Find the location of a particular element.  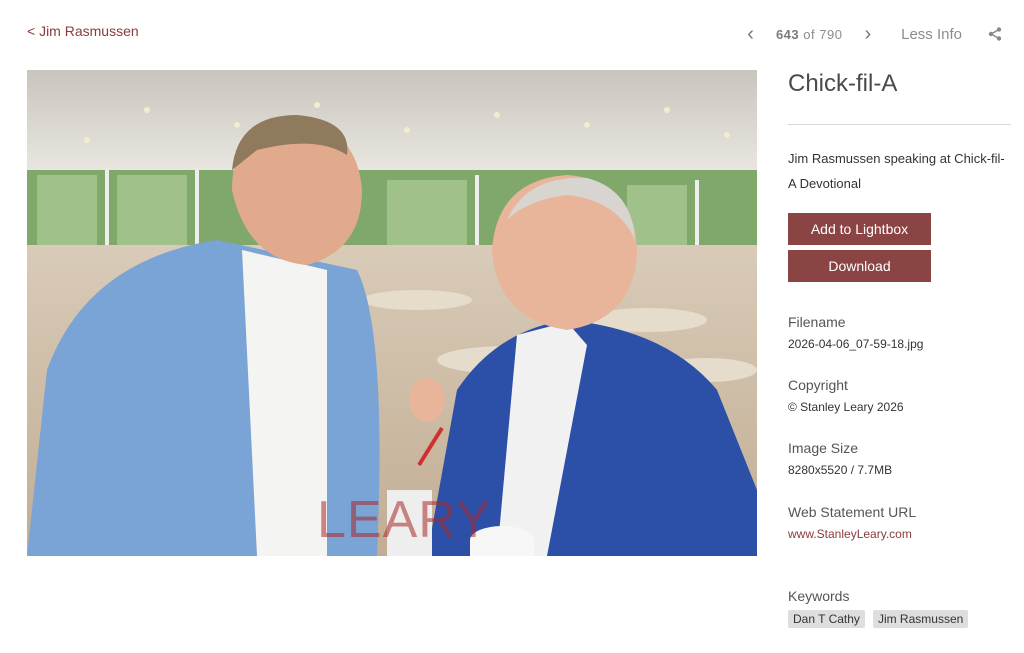

filename-label: Filename is located at coordinates (817, 322).